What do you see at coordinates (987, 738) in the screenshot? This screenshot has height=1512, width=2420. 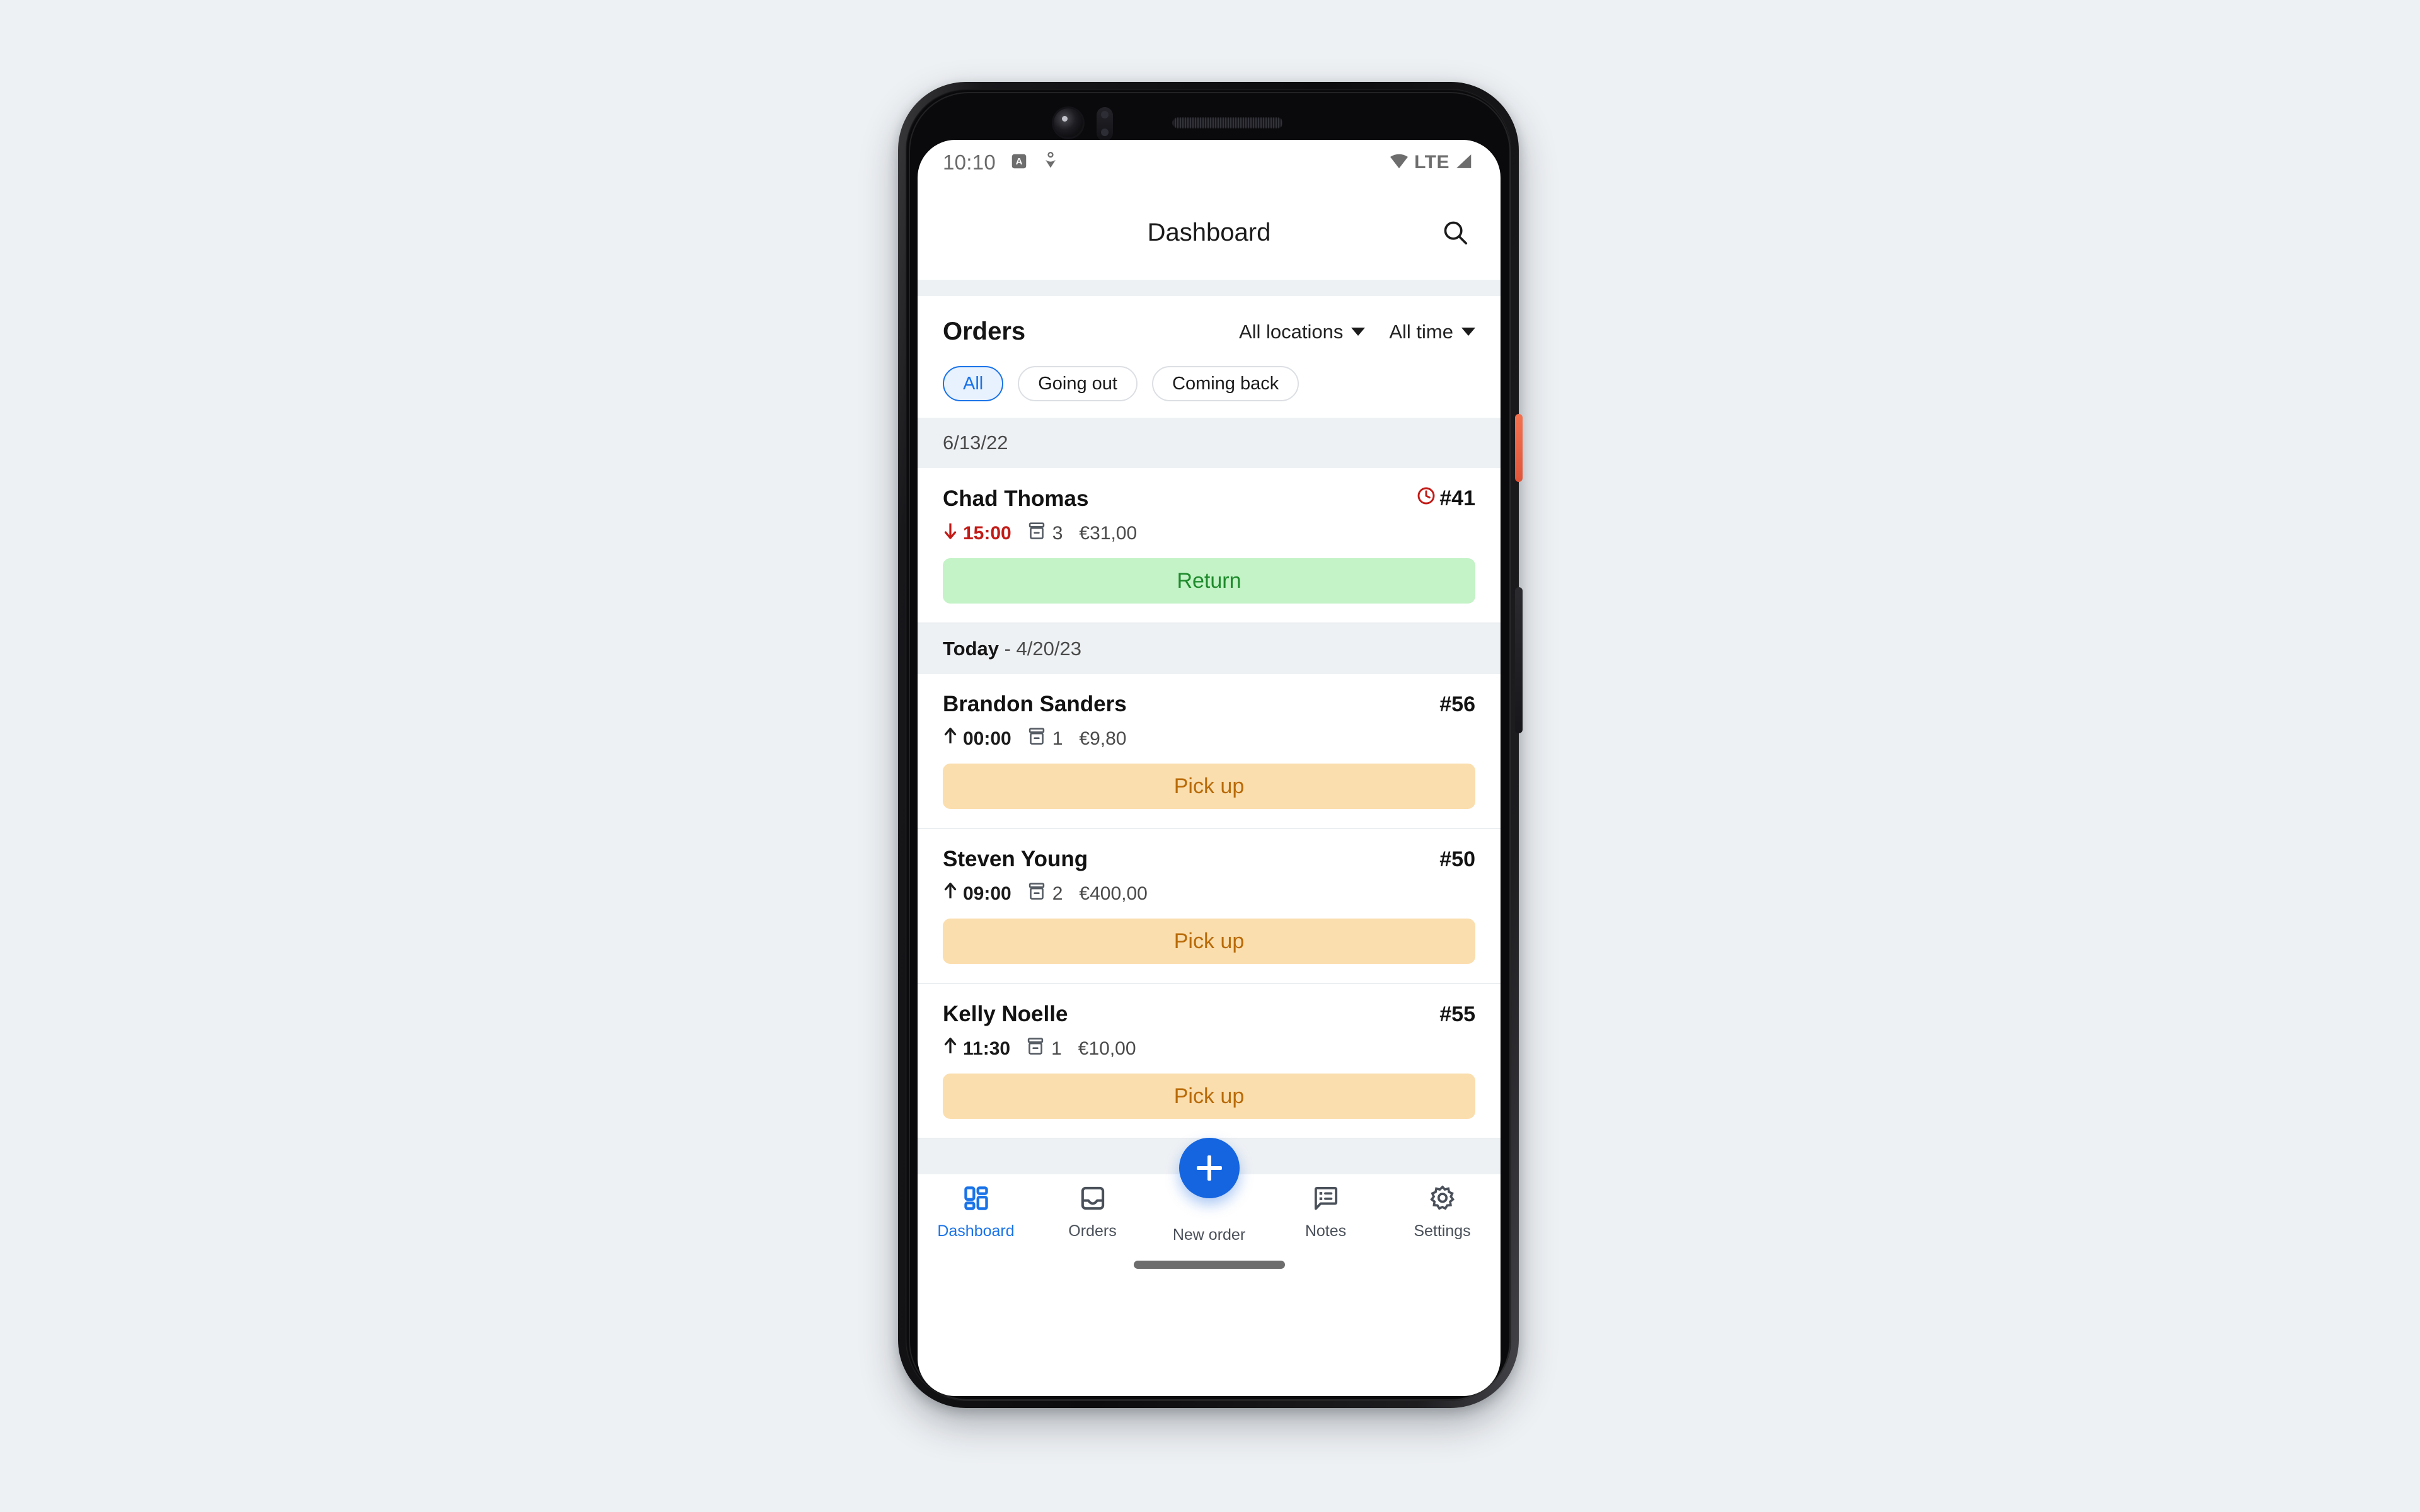 I see `order-time: 00:00` at bounding box center [987, 738].